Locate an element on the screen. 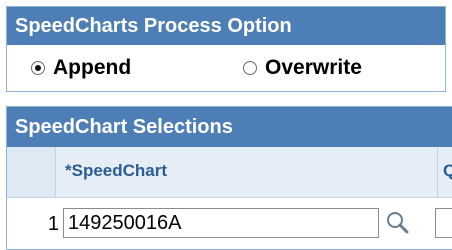  append-radio: Append is located at coordinates (81, 68).